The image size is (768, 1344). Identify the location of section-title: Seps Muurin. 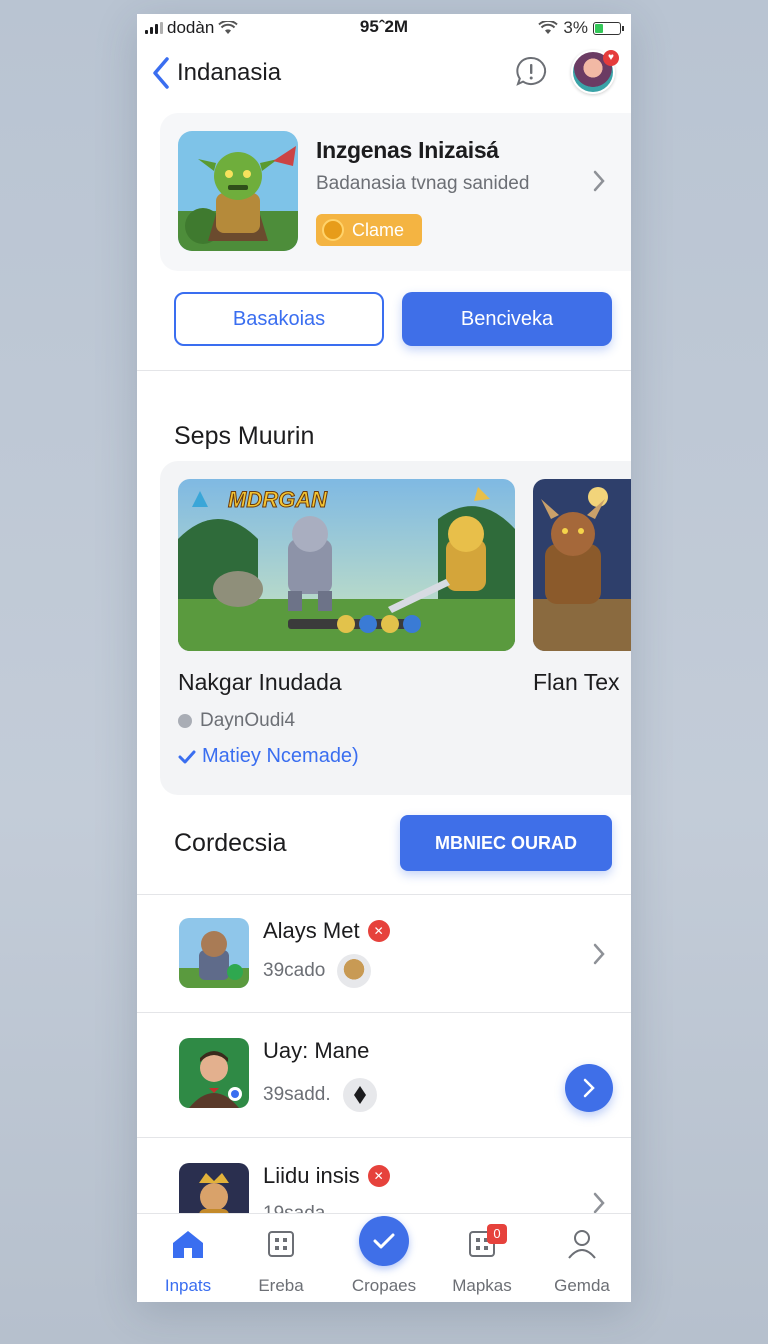
(244, 436).